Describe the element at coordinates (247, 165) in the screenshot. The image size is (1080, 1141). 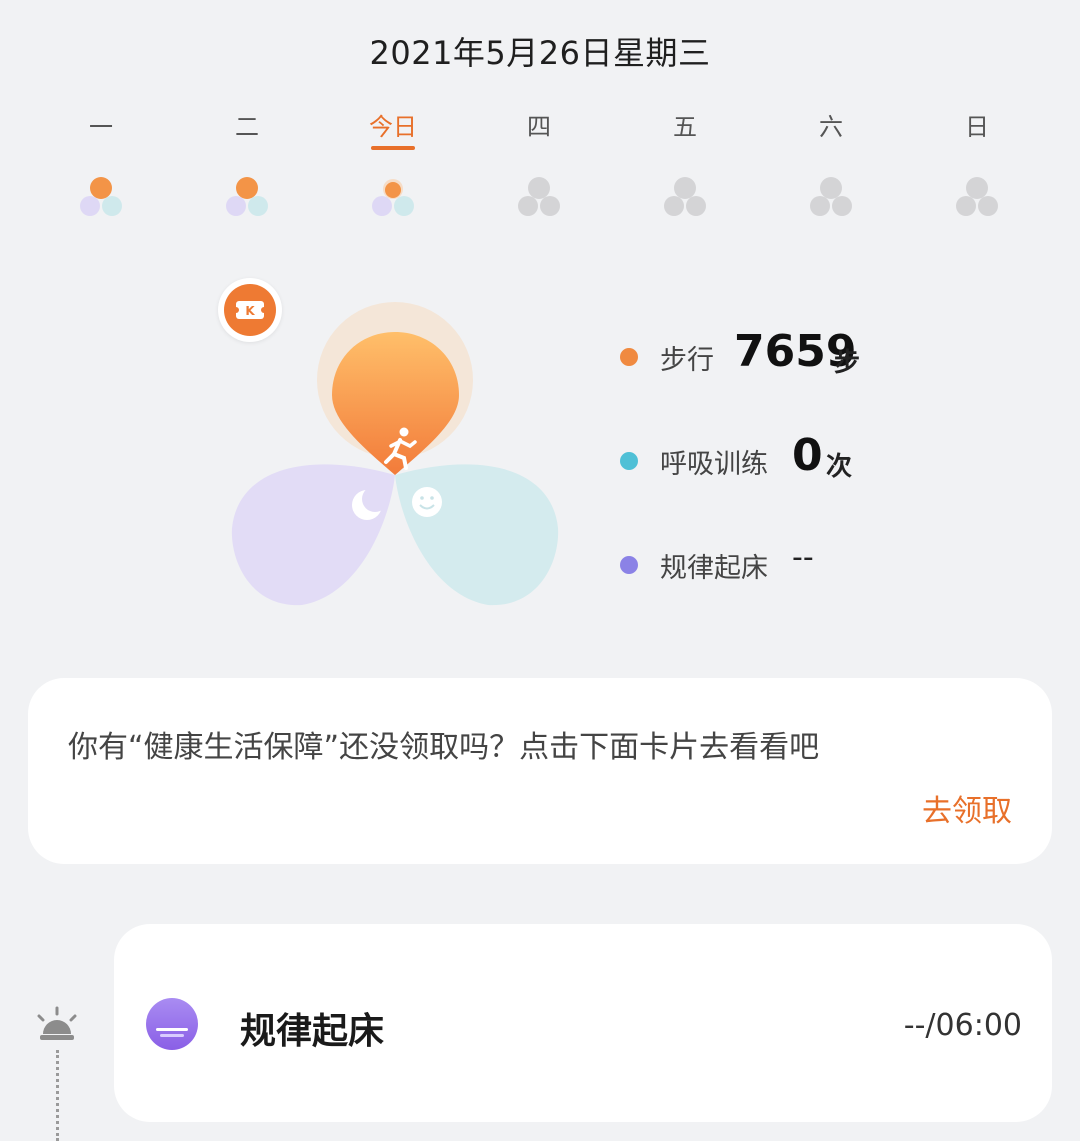
I see `day-tue: 二` at that location.